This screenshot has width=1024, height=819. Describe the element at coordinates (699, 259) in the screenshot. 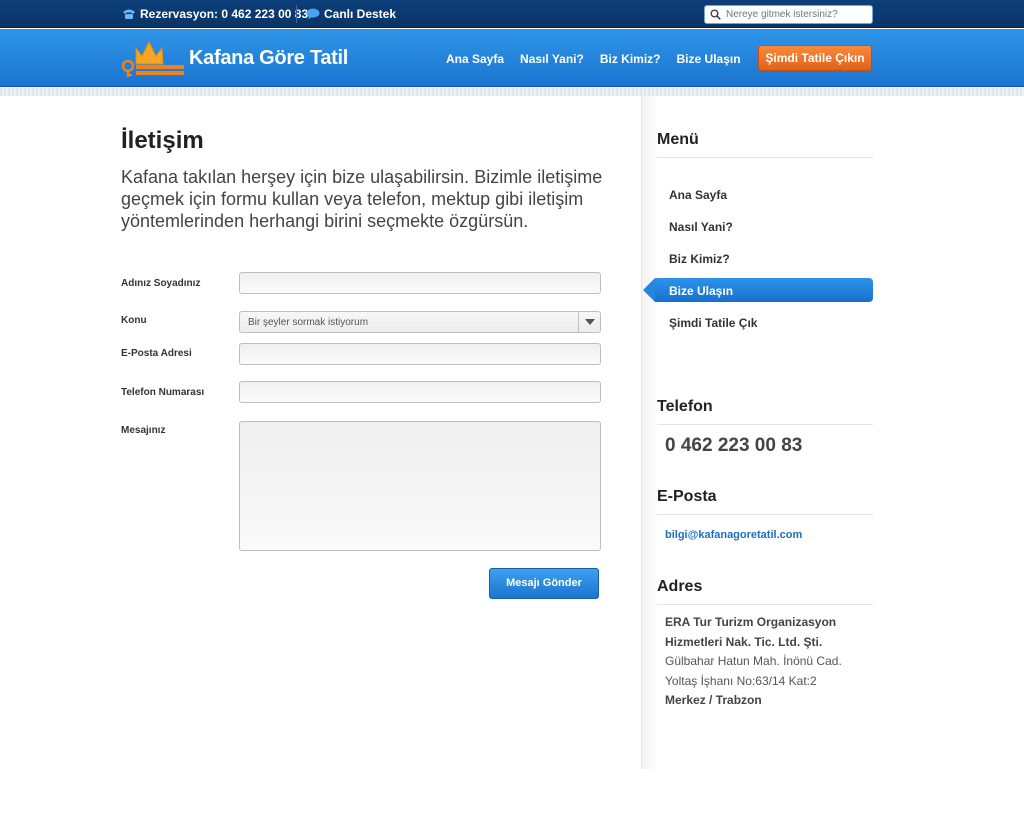

I see `sidebar-item-about: Biz Kimiz?` at that location.